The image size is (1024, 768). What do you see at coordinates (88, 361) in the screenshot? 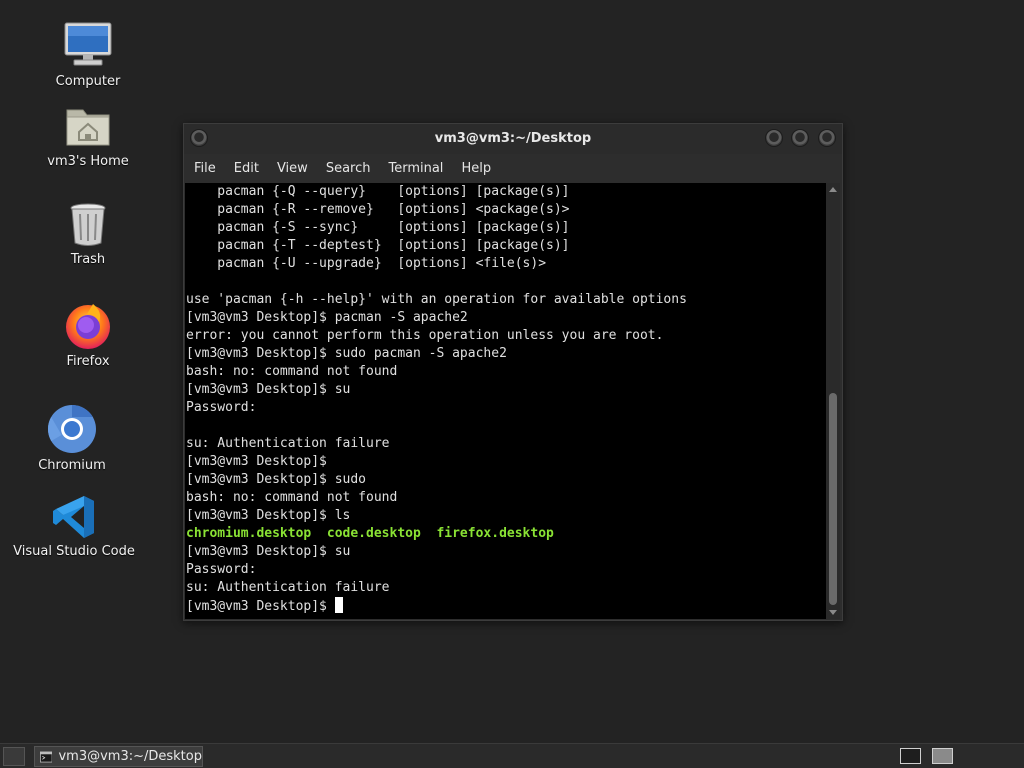
I see `desktop-icon-label: Firefox` at bounding box center [88, 361].